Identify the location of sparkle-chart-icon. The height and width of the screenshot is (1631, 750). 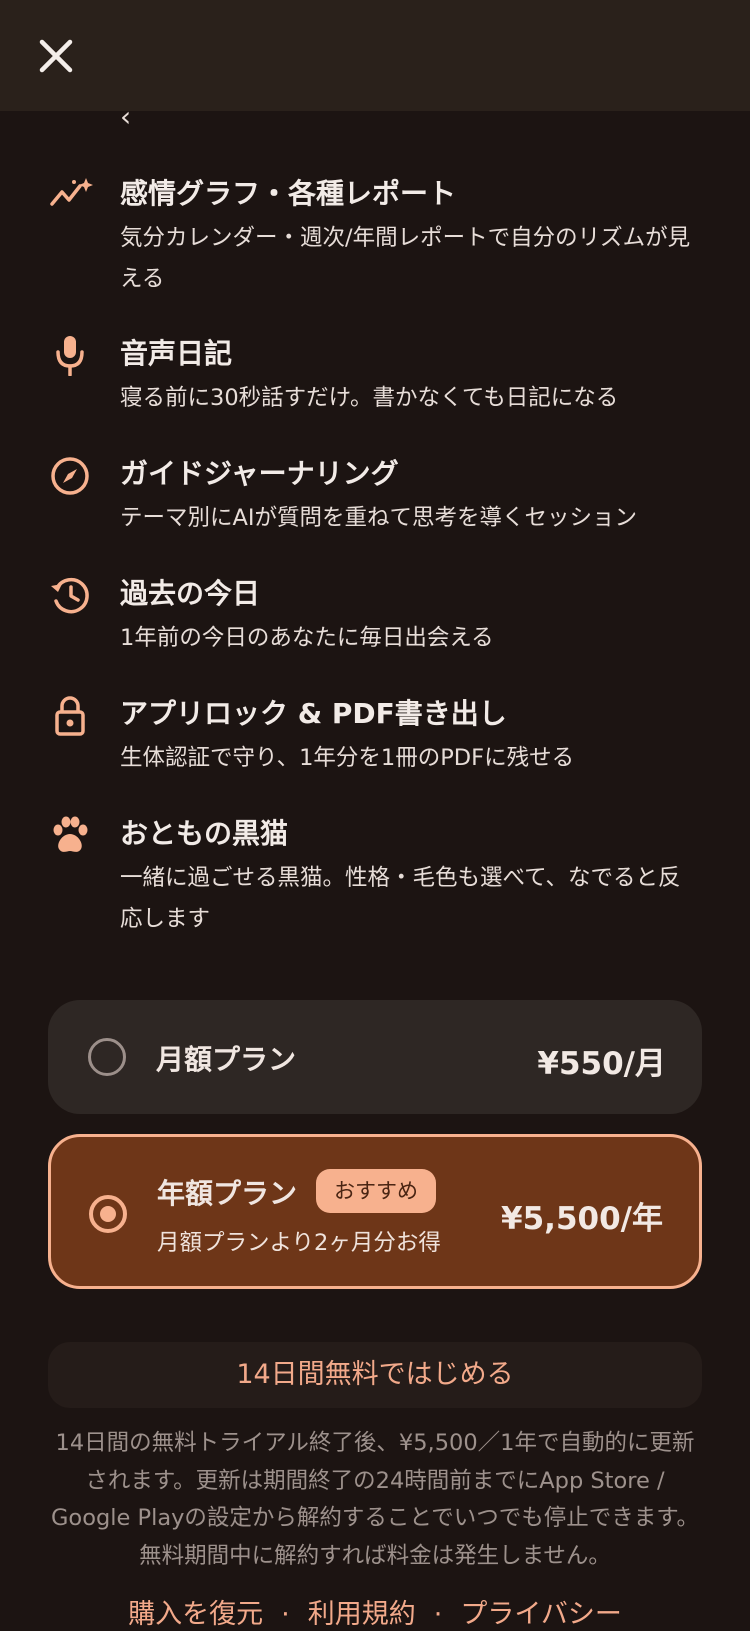
(71, 196).